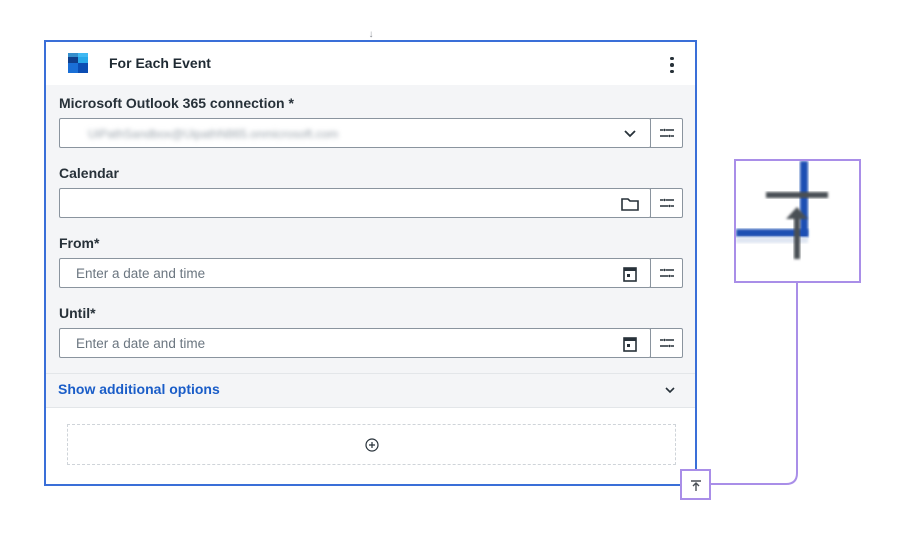 This screenshot has height=534, width=917. I want to click on show-additional-options-toggle: Show additional options, so click(370, 390).